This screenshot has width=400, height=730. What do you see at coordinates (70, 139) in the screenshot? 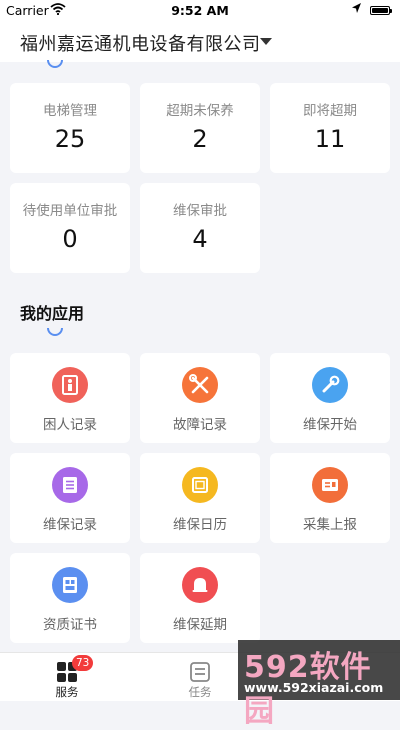
I see `stat-value: 25` at bounding box center [70, 139].